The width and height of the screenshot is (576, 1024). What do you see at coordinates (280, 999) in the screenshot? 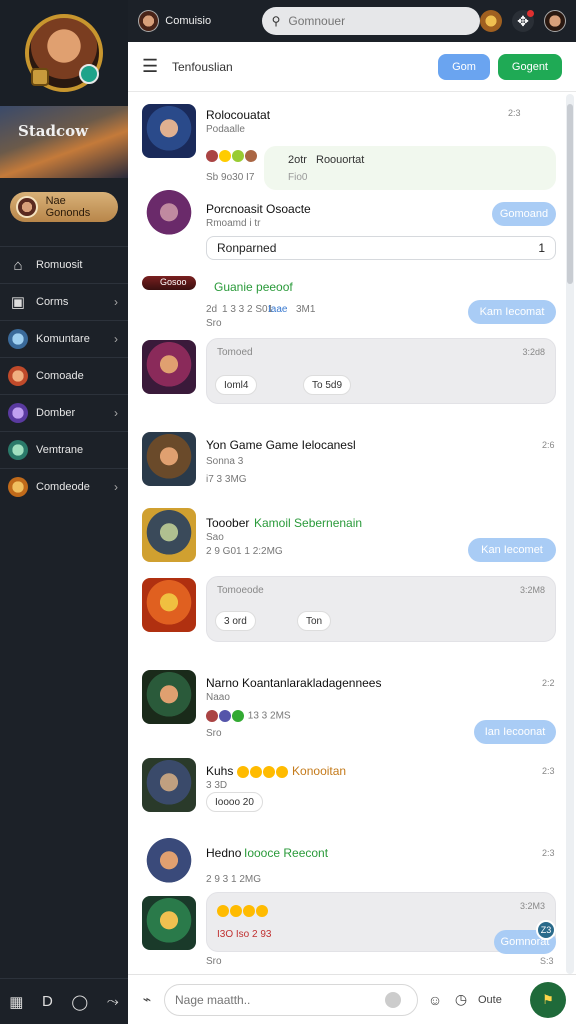
I see `message-input` at bounding box center [280, 999].